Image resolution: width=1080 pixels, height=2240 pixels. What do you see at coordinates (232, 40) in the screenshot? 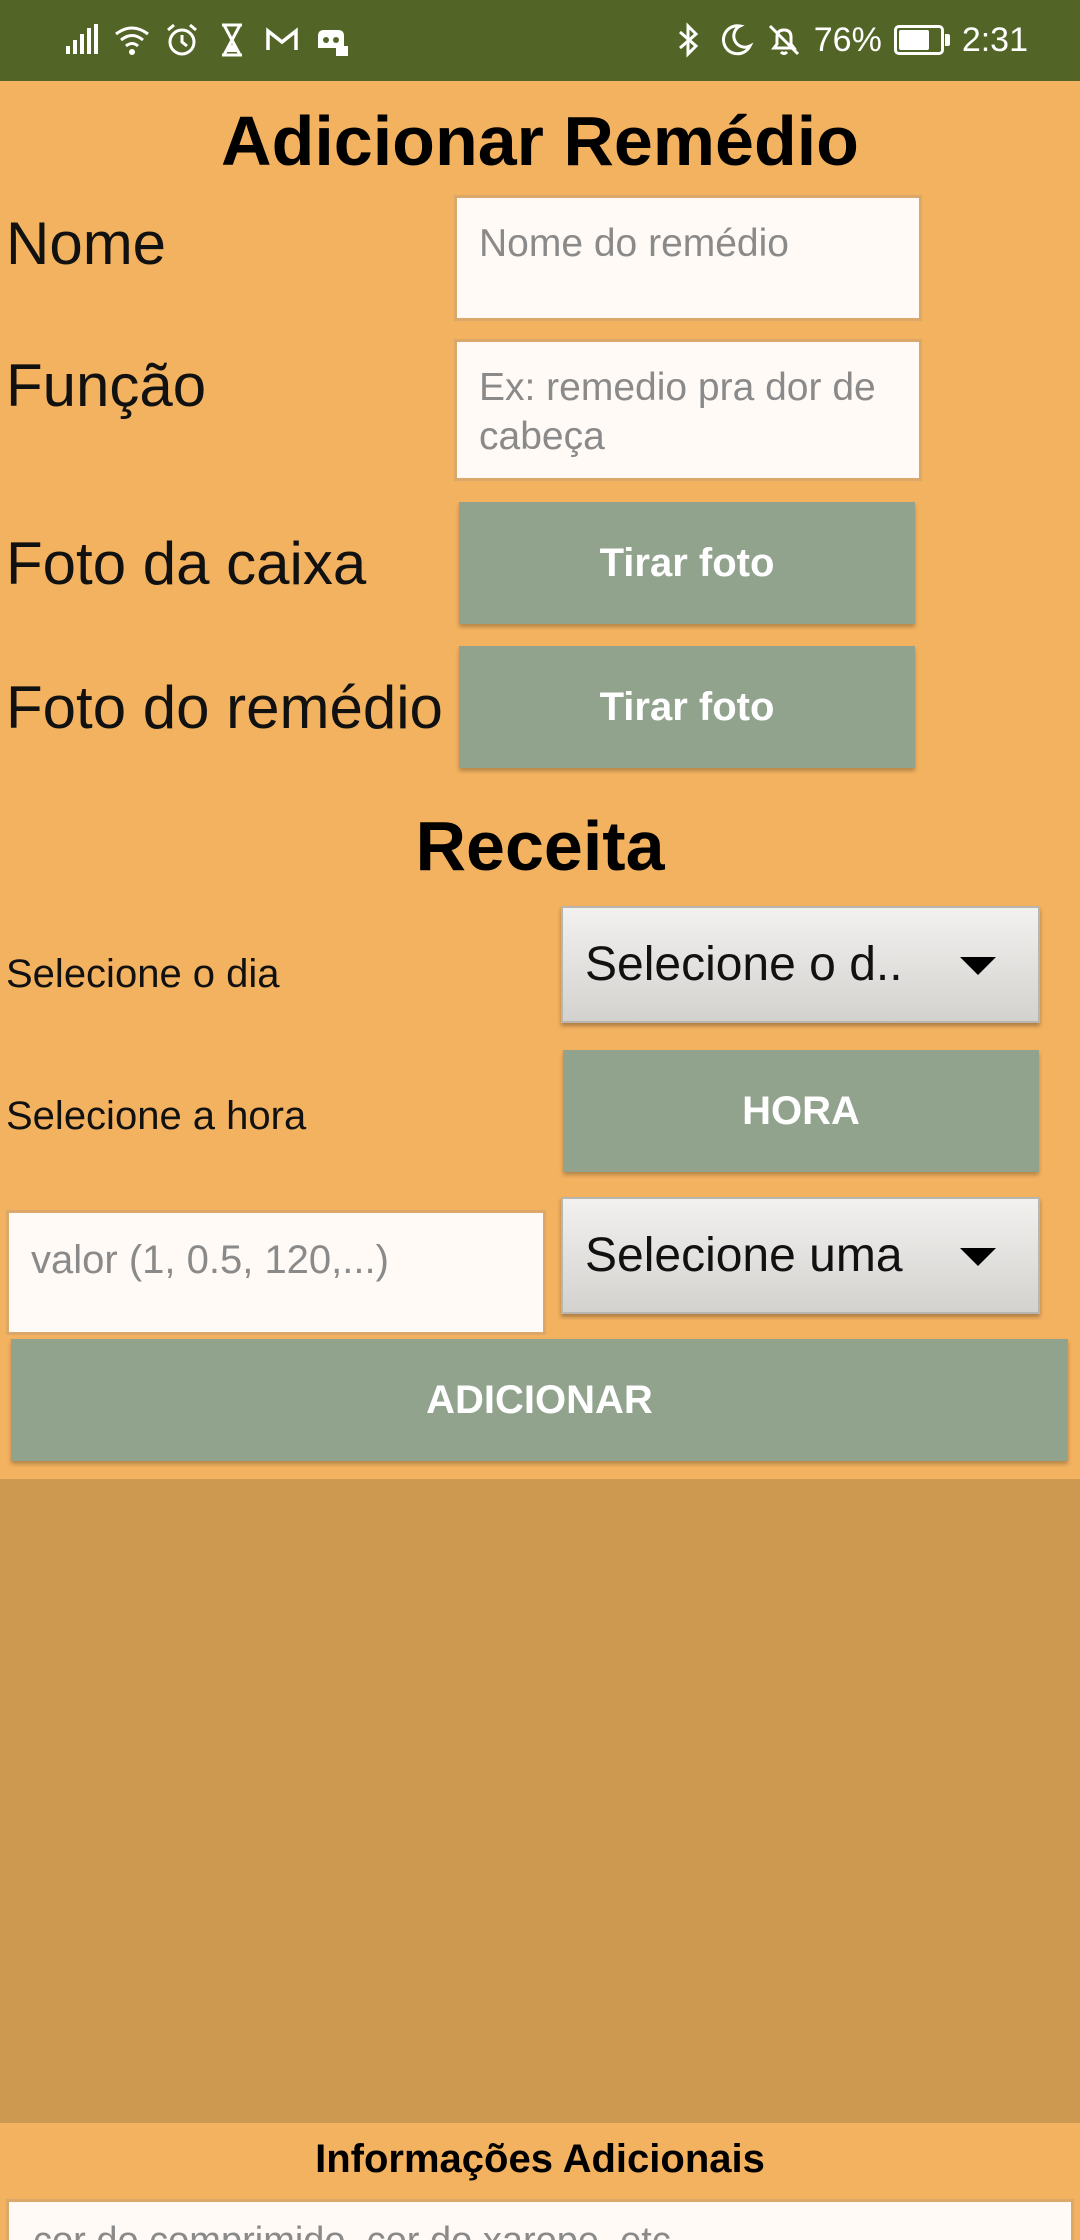
I see `hourglass-icon` at bounding box center [232, 40].